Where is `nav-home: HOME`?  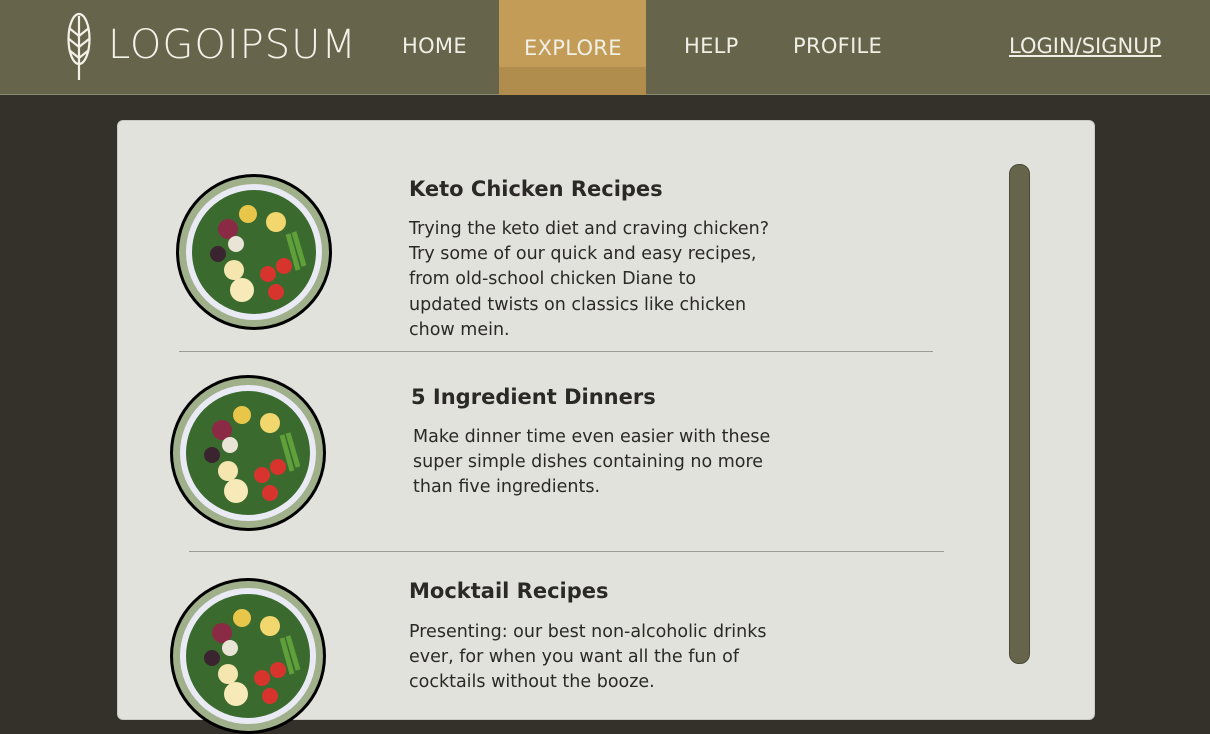 nav-home: HOME is located at coordinates (434, 46).